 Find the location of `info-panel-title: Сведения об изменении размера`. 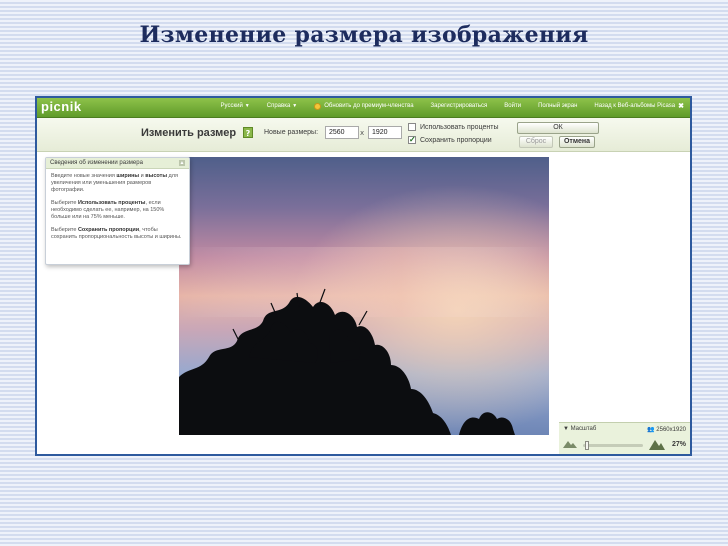

info-panel-title: Сведения об изменении размера is located at coordinates (96, 163).